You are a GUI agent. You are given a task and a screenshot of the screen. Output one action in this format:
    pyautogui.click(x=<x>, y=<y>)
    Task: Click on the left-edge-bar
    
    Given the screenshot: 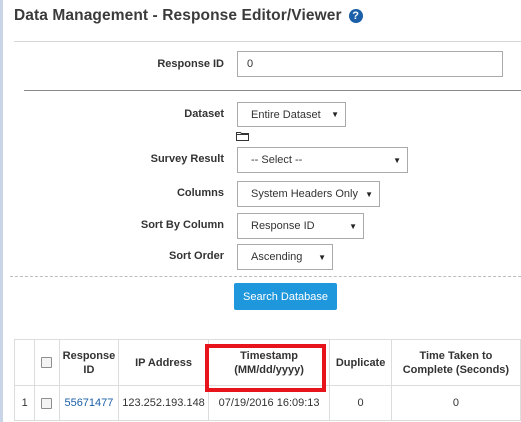 What is the action you would take?
    pyautogui.click(x=1, y=211)
    